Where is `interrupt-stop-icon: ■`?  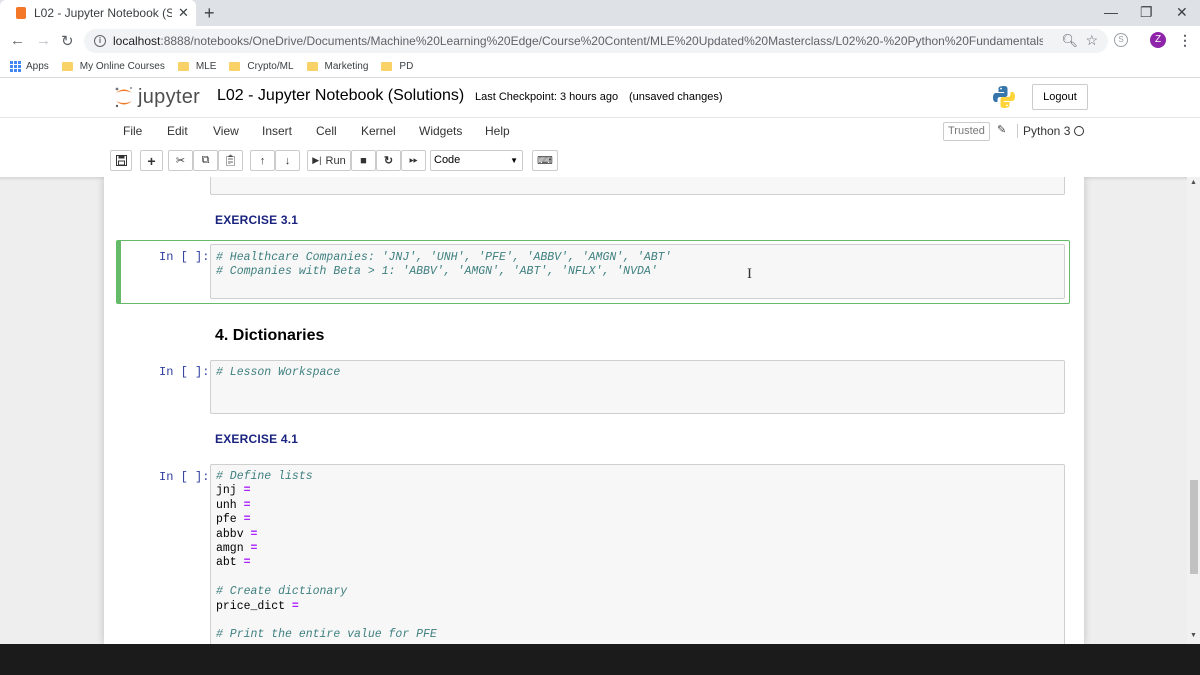 interrupt-stop-icon: ■ is located at coordinates (363, 160).